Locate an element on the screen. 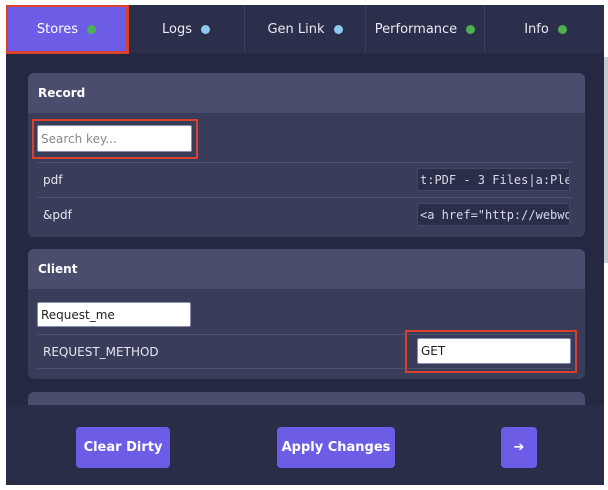 The width and height of the screenshot is (608, 490). tab-label: Stores is located at coordinates (57, 29).